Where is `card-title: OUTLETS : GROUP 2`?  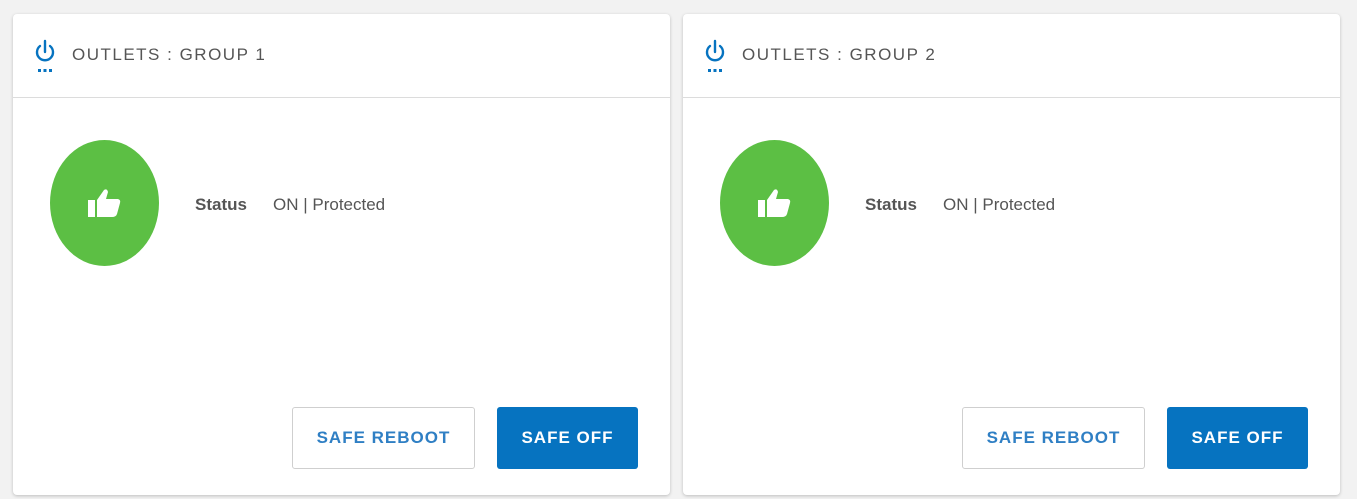
card-title: OUTLETS : GROUP 2 is located at coordinates (839, 54).